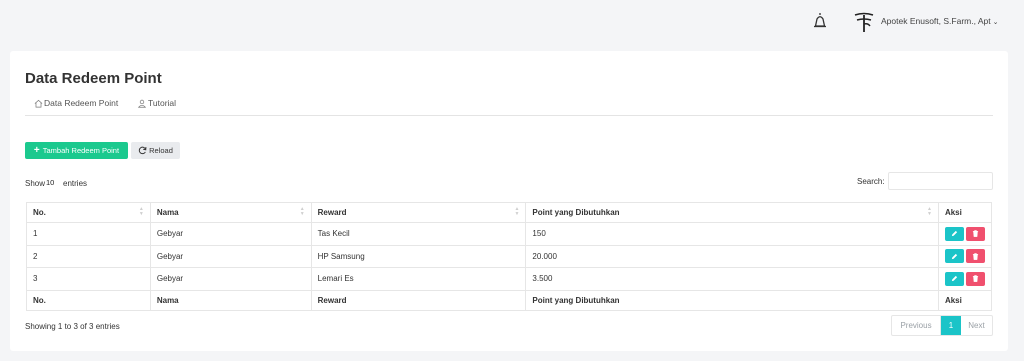 This screenshot has width=1024, height=361. What do you see at coordinates (976, 325) in the screenshot?
I see `next-page-button: Next` at bounding box center [976, 325].